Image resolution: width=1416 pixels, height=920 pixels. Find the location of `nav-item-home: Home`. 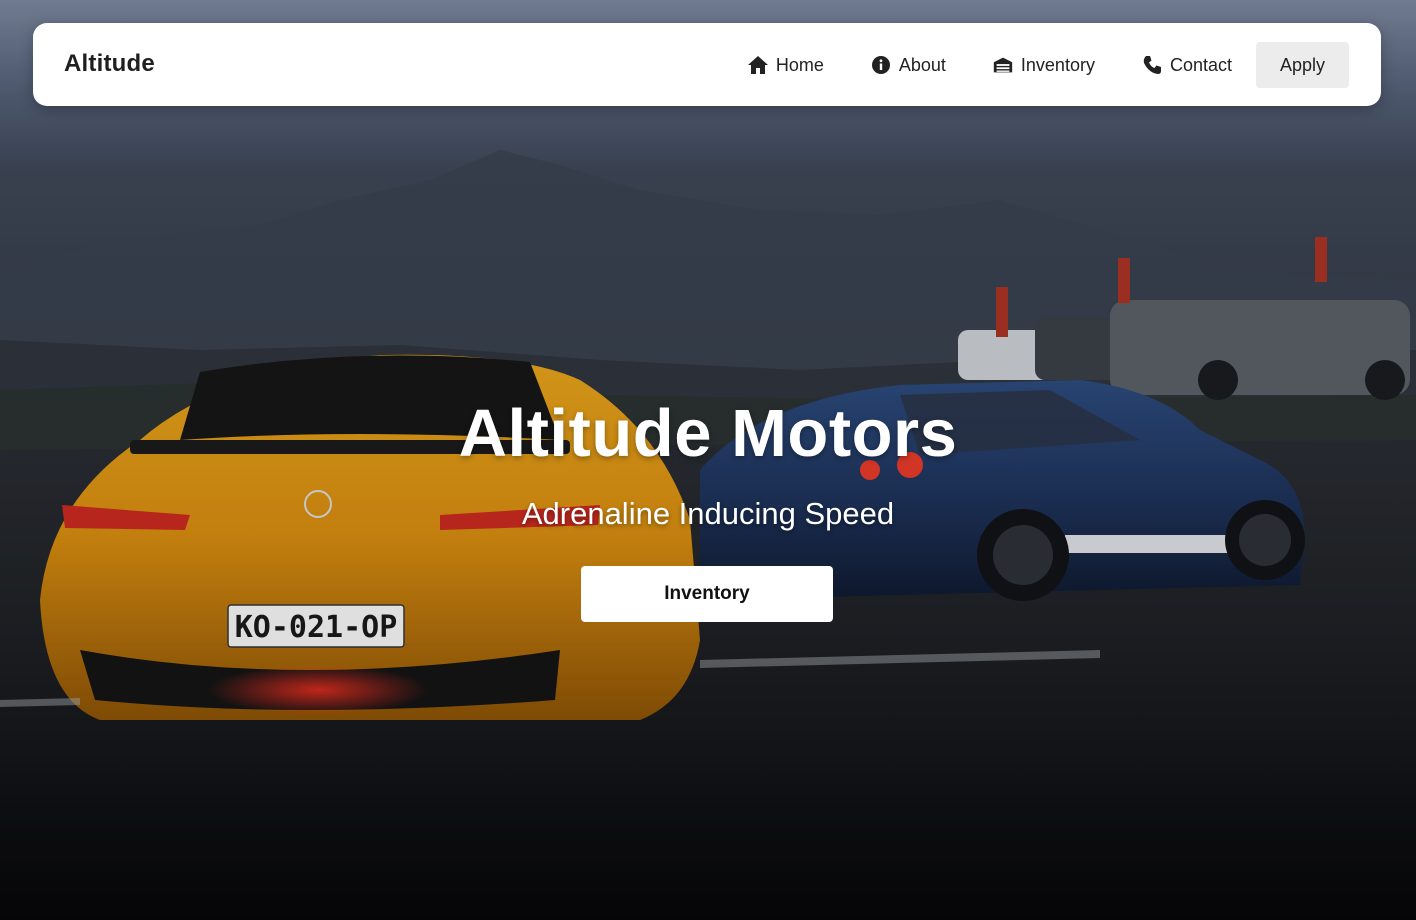

nav-item-home: Home is located at coordinates (785, 65).